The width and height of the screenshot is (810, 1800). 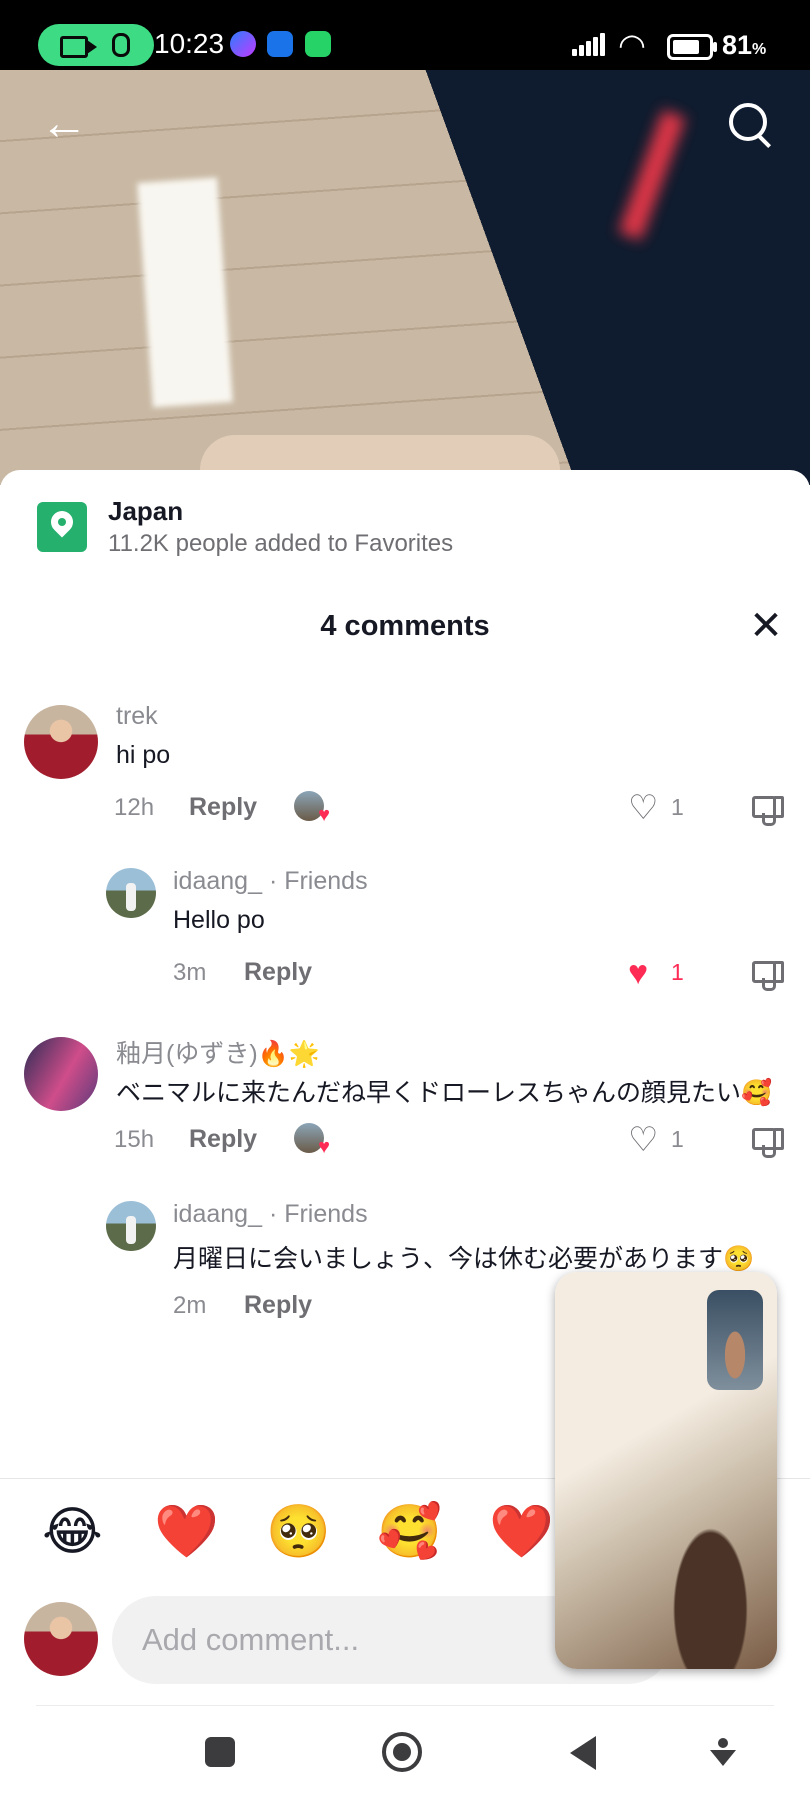 What do you see at coordinates (190, 1305) in the screenshot?
I see `comment-time: 2m` at bounding box center [190, 1305].